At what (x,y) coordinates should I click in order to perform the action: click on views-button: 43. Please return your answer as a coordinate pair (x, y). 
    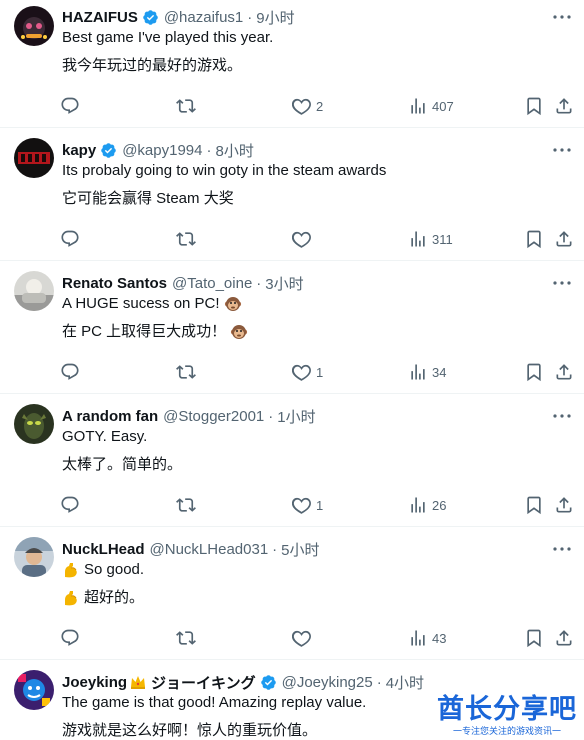
    Looking at the image, I should click on (427, 638).